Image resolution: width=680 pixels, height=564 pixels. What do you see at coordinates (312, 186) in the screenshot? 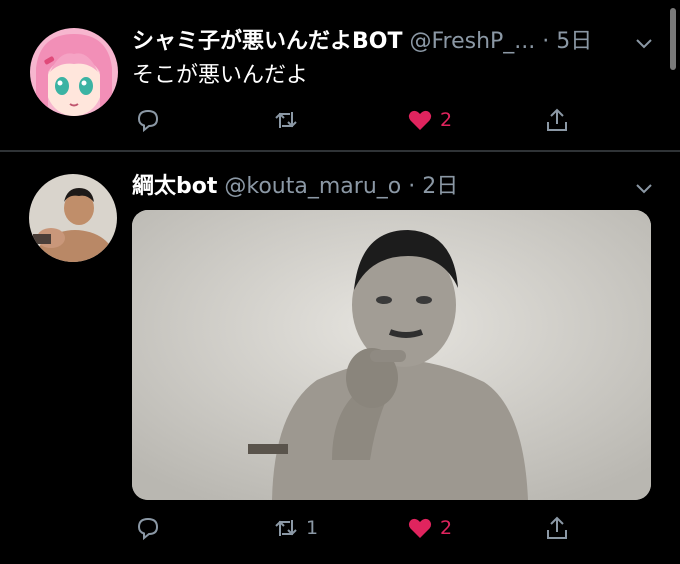
I see `handle: @kouta_maru_o` at bounding box center [312, 186].